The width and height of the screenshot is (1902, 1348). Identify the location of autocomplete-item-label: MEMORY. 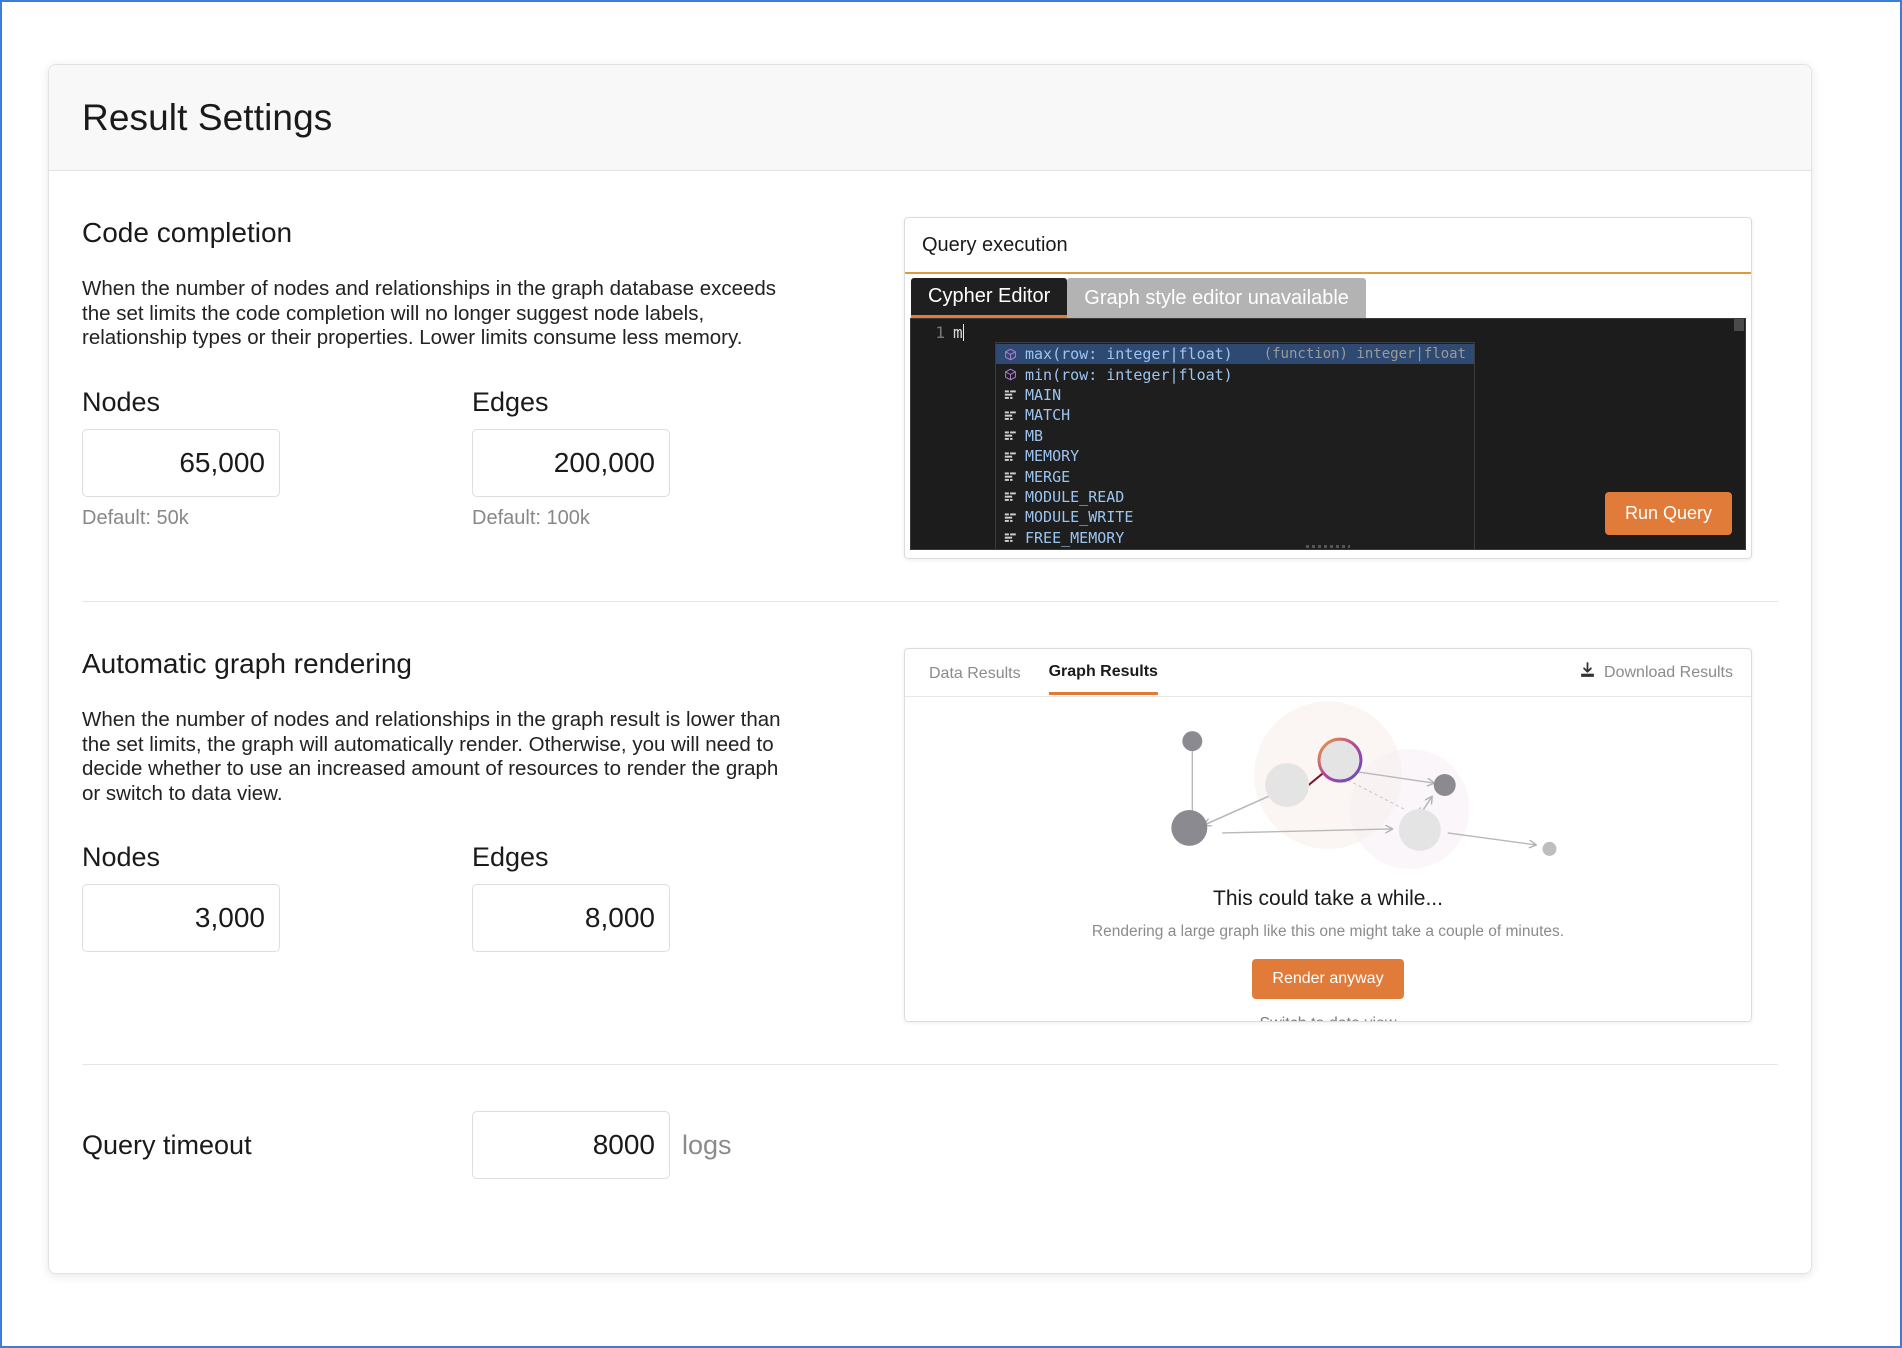
(1052, 456).